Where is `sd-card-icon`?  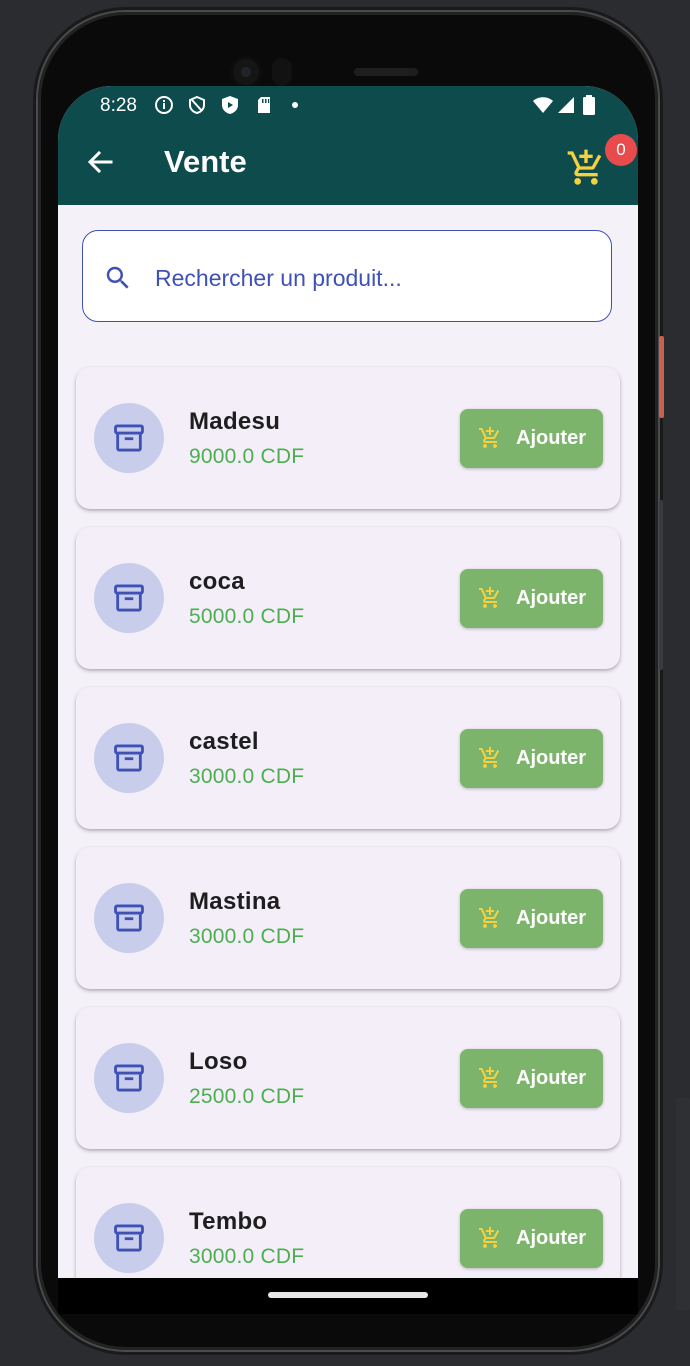
sd-card-icon is located at coordinates (264, 105).